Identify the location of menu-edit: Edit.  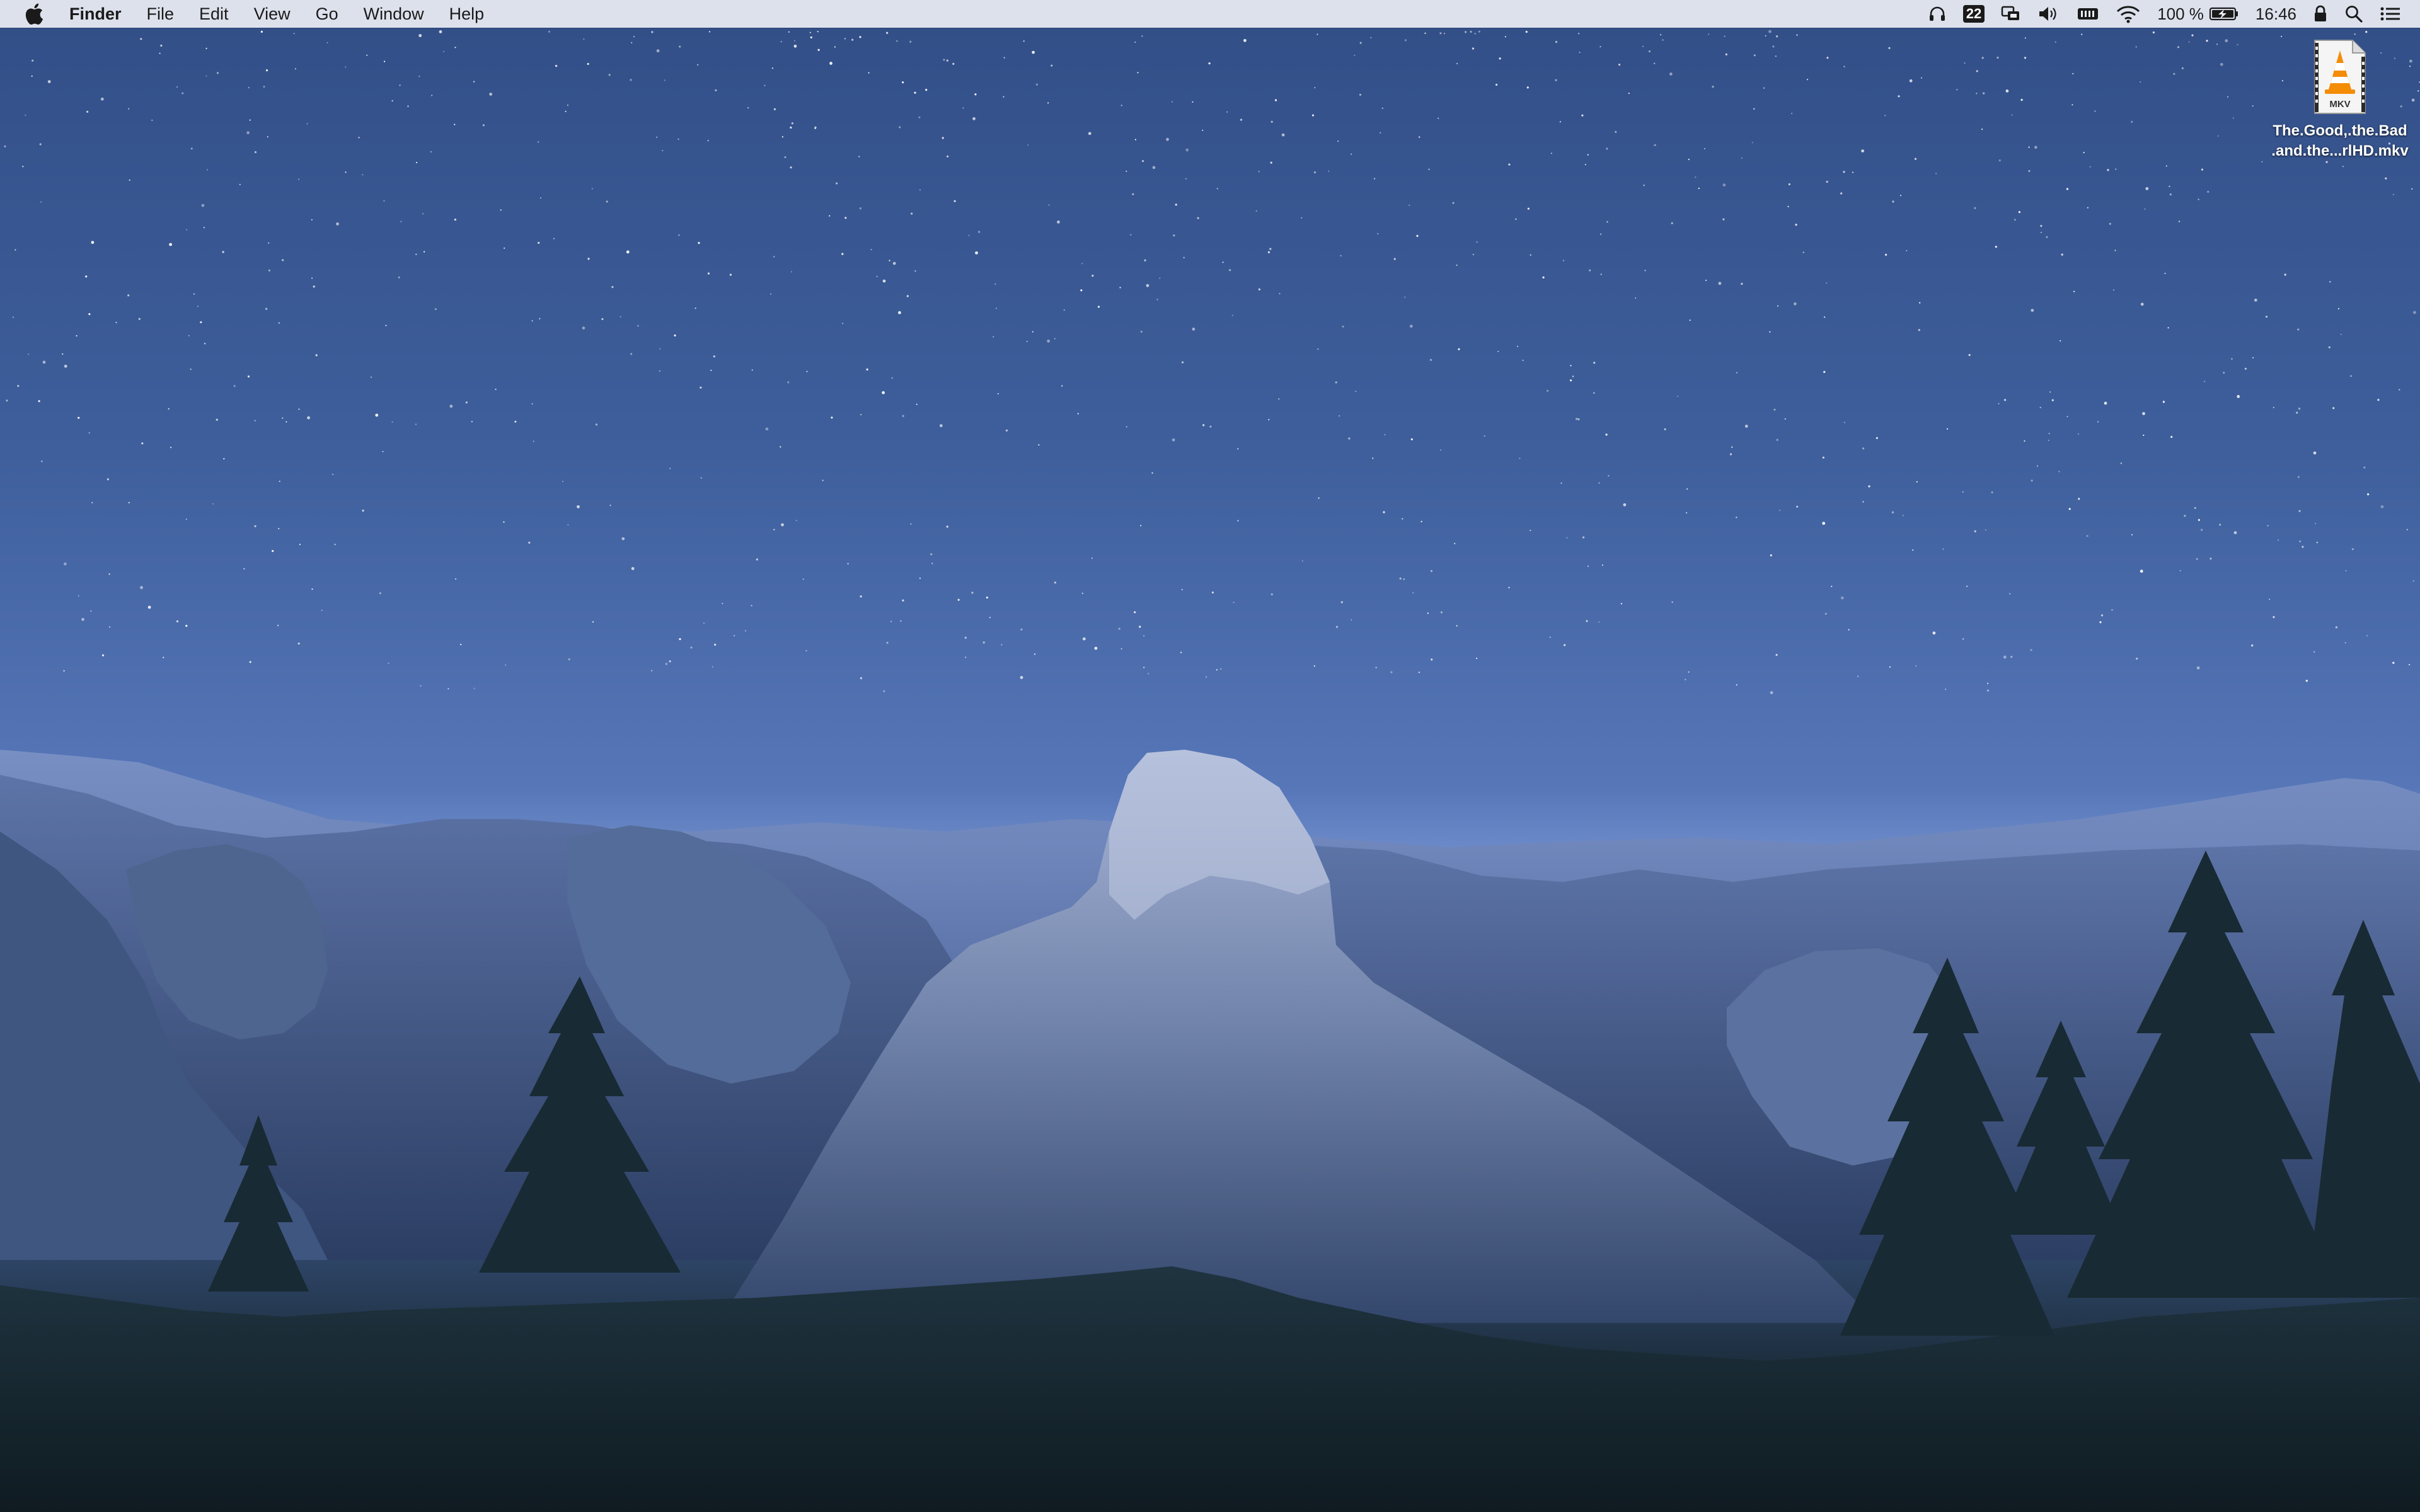
(214, 14).